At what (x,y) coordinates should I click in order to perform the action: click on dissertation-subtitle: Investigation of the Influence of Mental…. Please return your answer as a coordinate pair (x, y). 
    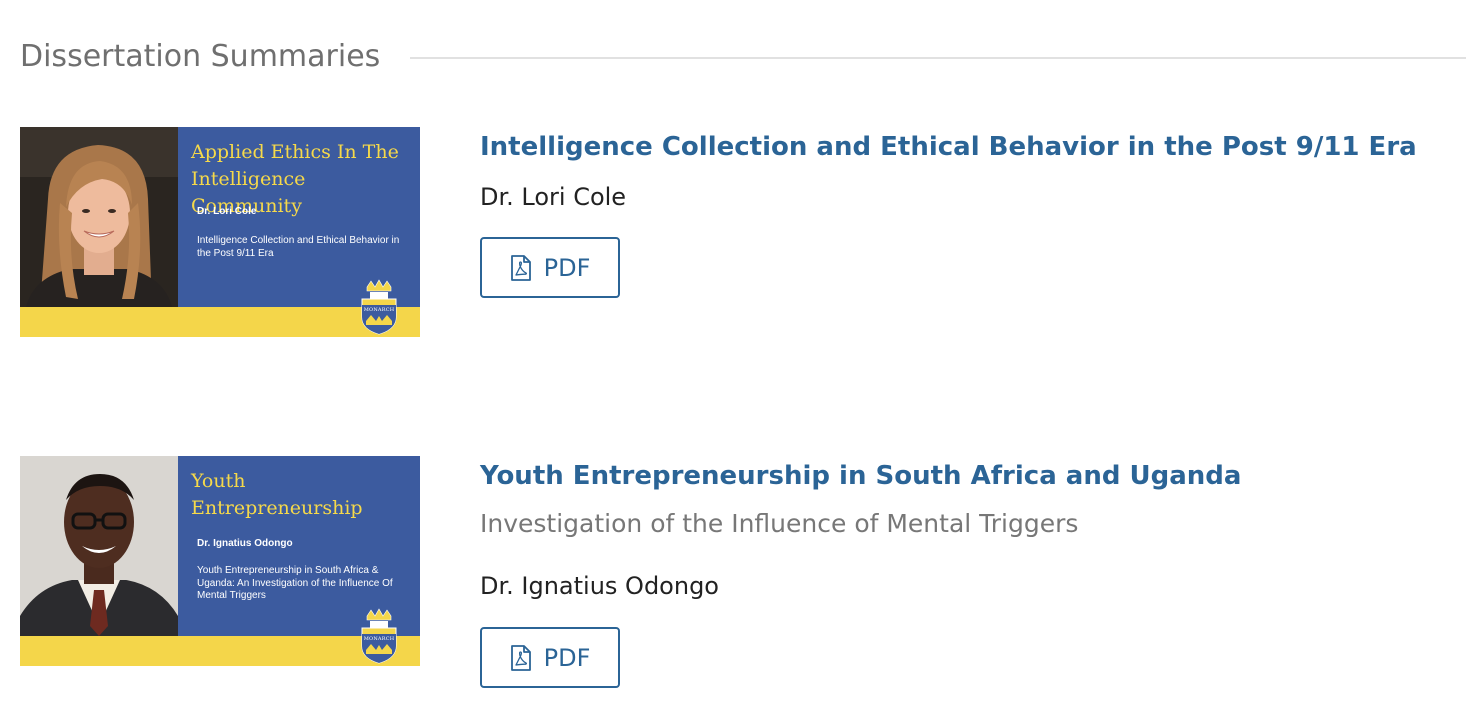
    Looking at the image, I should click on (779, 523).